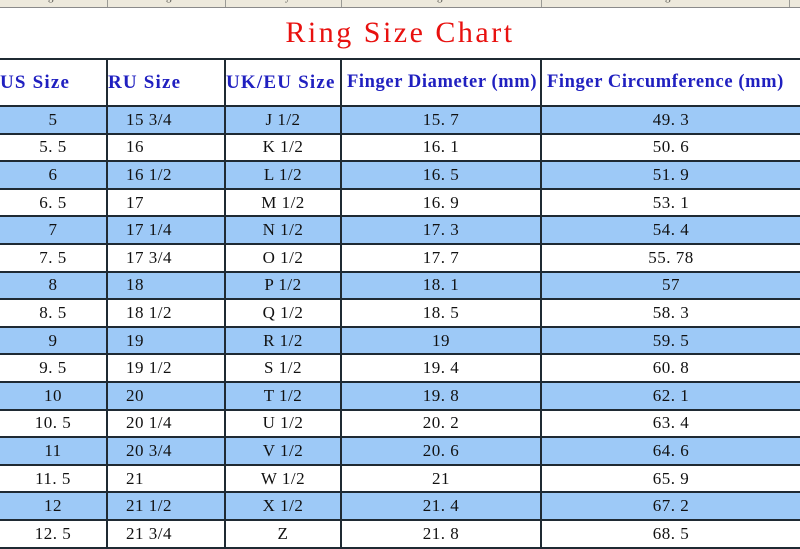 The image size is (800, 549). I want to click on column-header-finger-circumference: Finger Circumference (mm), so click(670, 83).